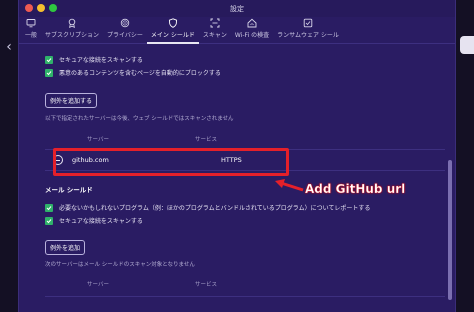 The height and width of the screenshot is (312, 474). I want to click on settings-side-tab, so click(467, 45).